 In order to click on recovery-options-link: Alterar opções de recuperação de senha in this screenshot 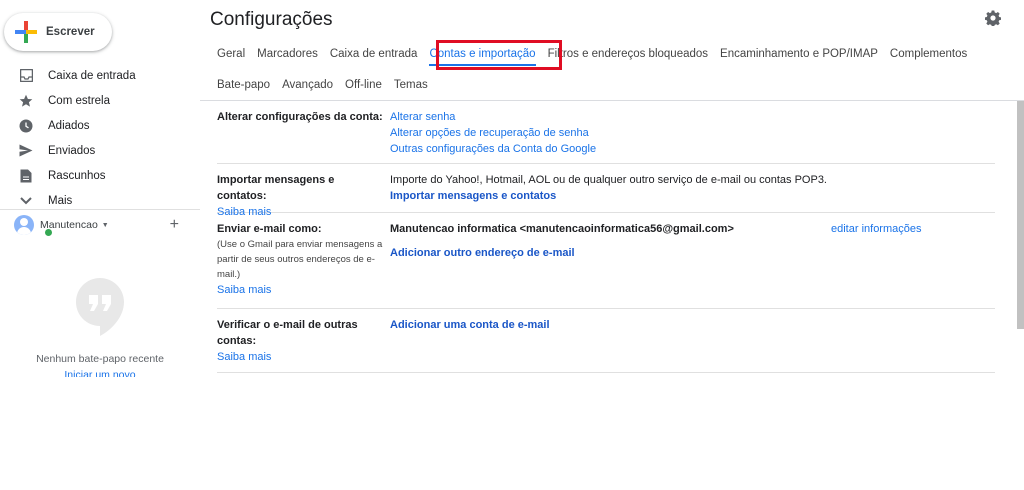, I will do `click(493, 133)`.